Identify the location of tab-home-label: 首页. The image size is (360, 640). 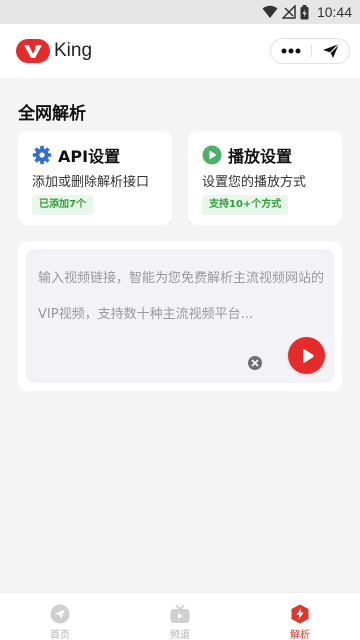
(60, 635).